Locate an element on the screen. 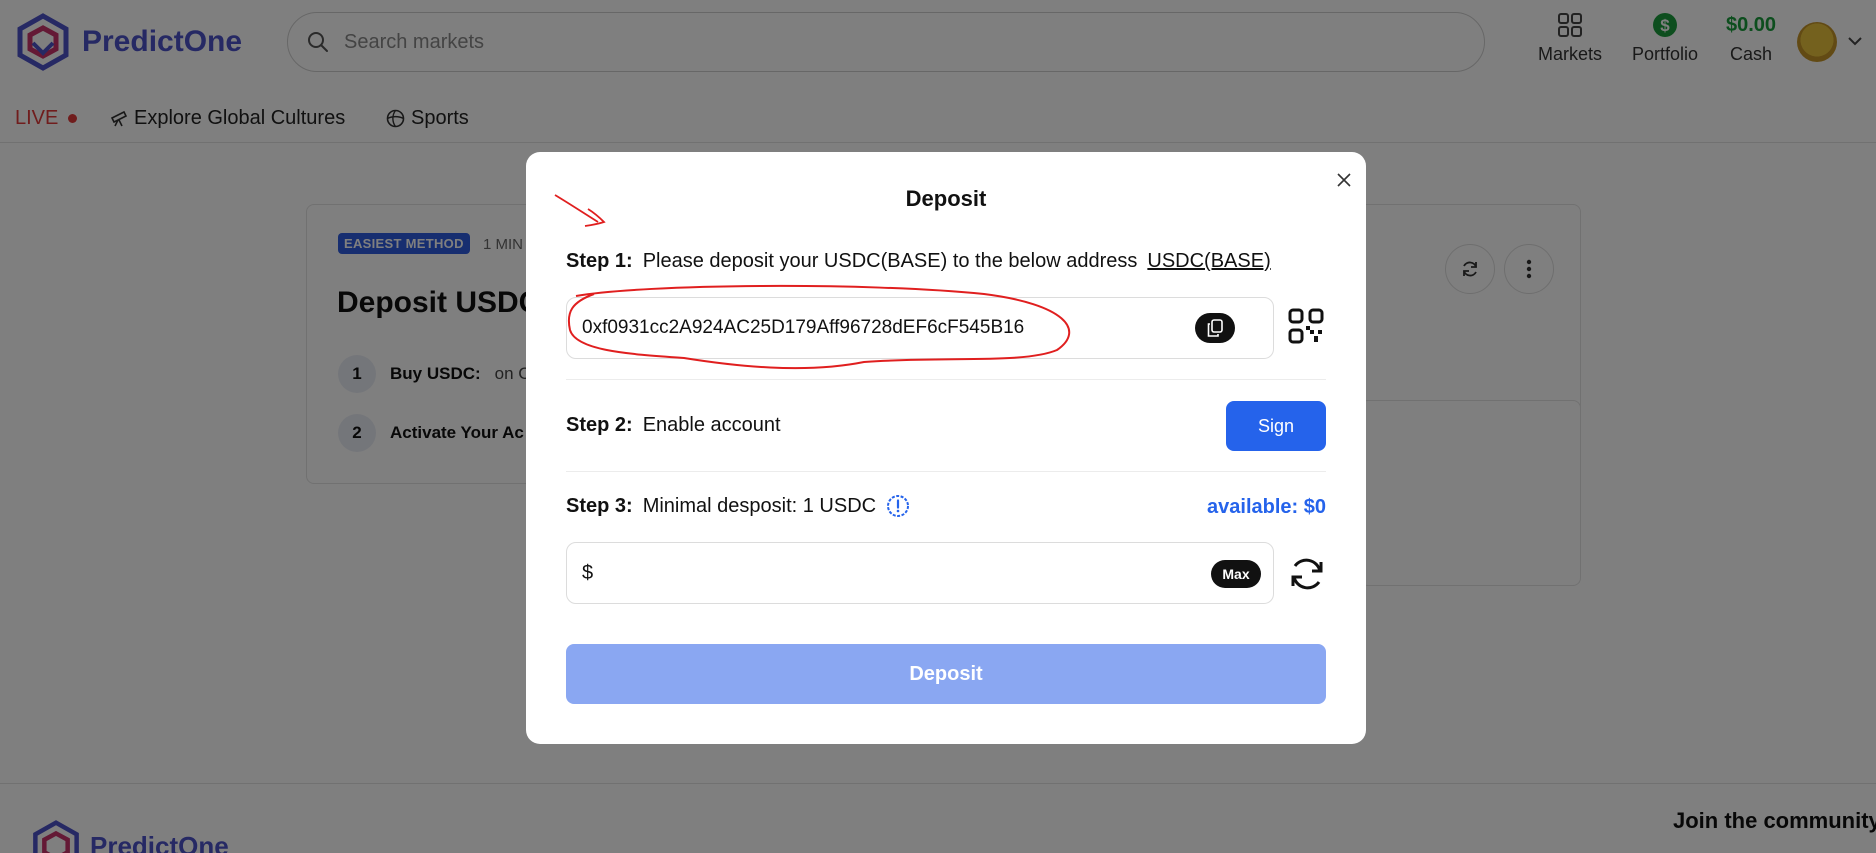  amount-field: $ is located at coordinates (920, 573).